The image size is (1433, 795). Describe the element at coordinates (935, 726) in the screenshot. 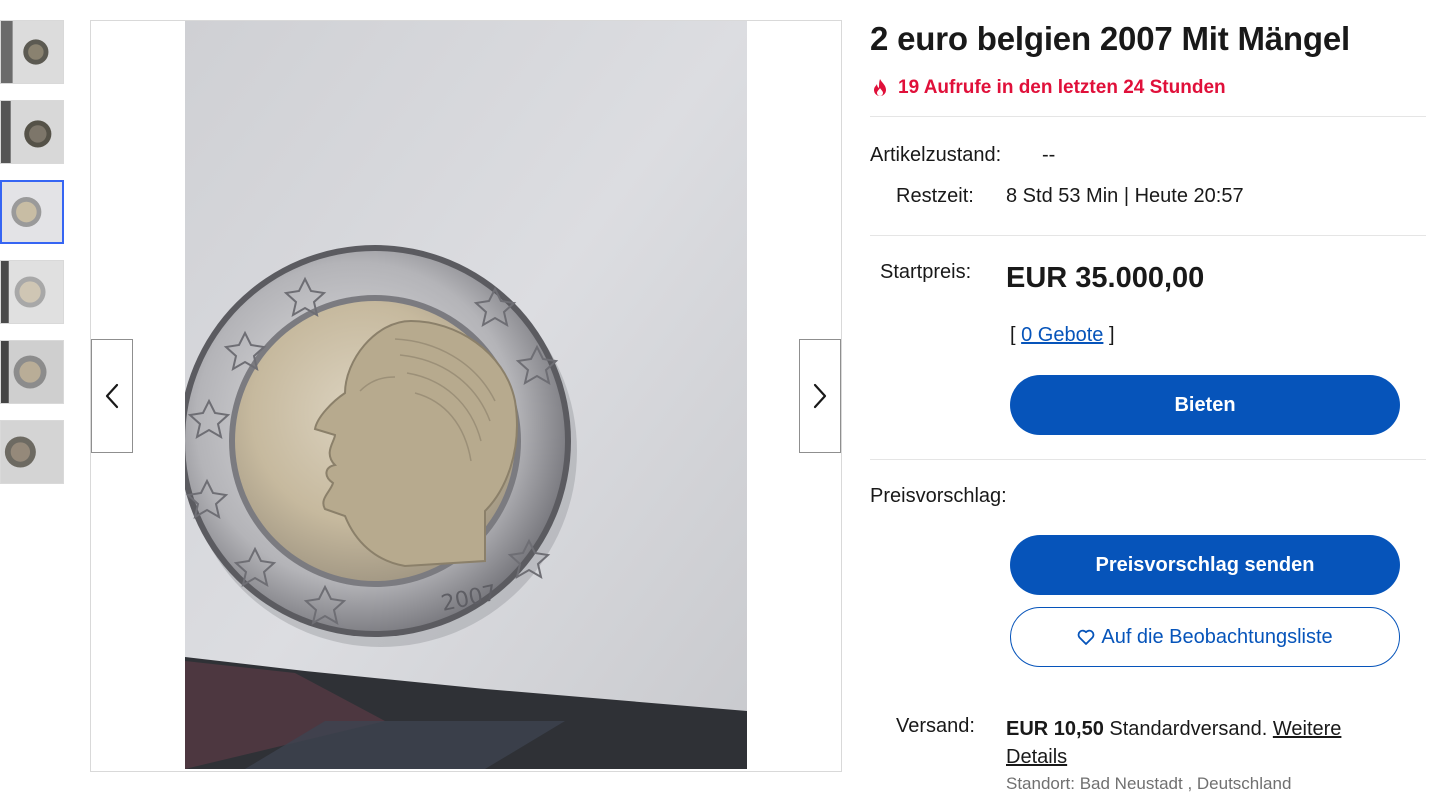

I see `shipping-label: Versand:` at that location.